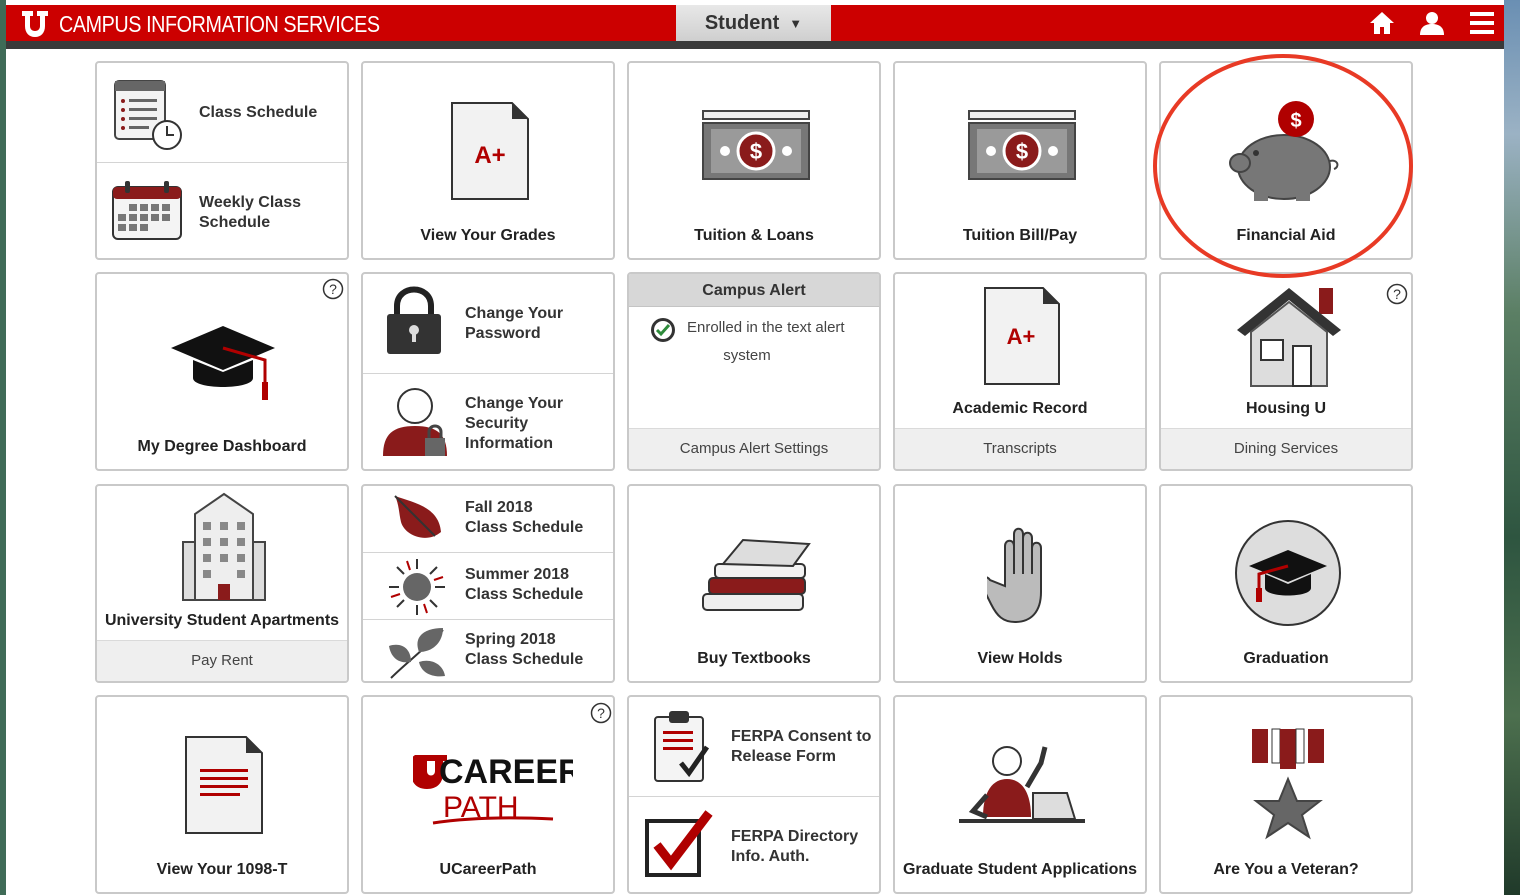  Describe the element at coordinates (524, 594) in the screenshot. I see `summer-line-2: Class Schedule` at that location.